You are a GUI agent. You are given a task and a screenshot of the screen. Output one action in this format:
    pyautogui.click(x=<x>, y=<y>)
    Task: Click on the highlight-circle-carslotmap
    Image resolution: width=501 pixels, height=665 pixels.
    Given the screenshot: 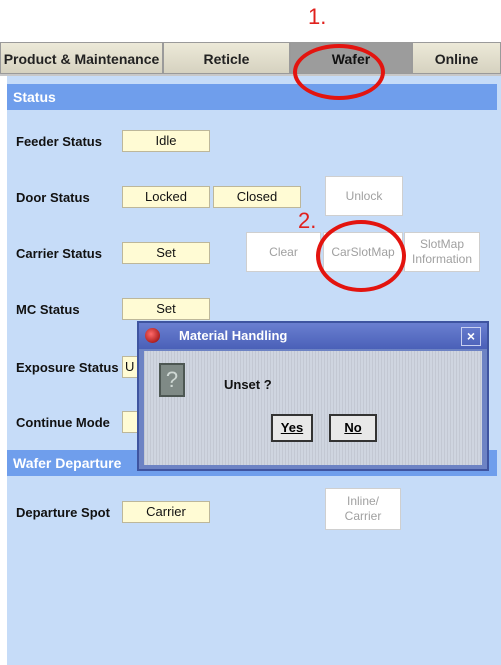 What is the action you would take?
    pyautogui.click(x=361, y=256)
    